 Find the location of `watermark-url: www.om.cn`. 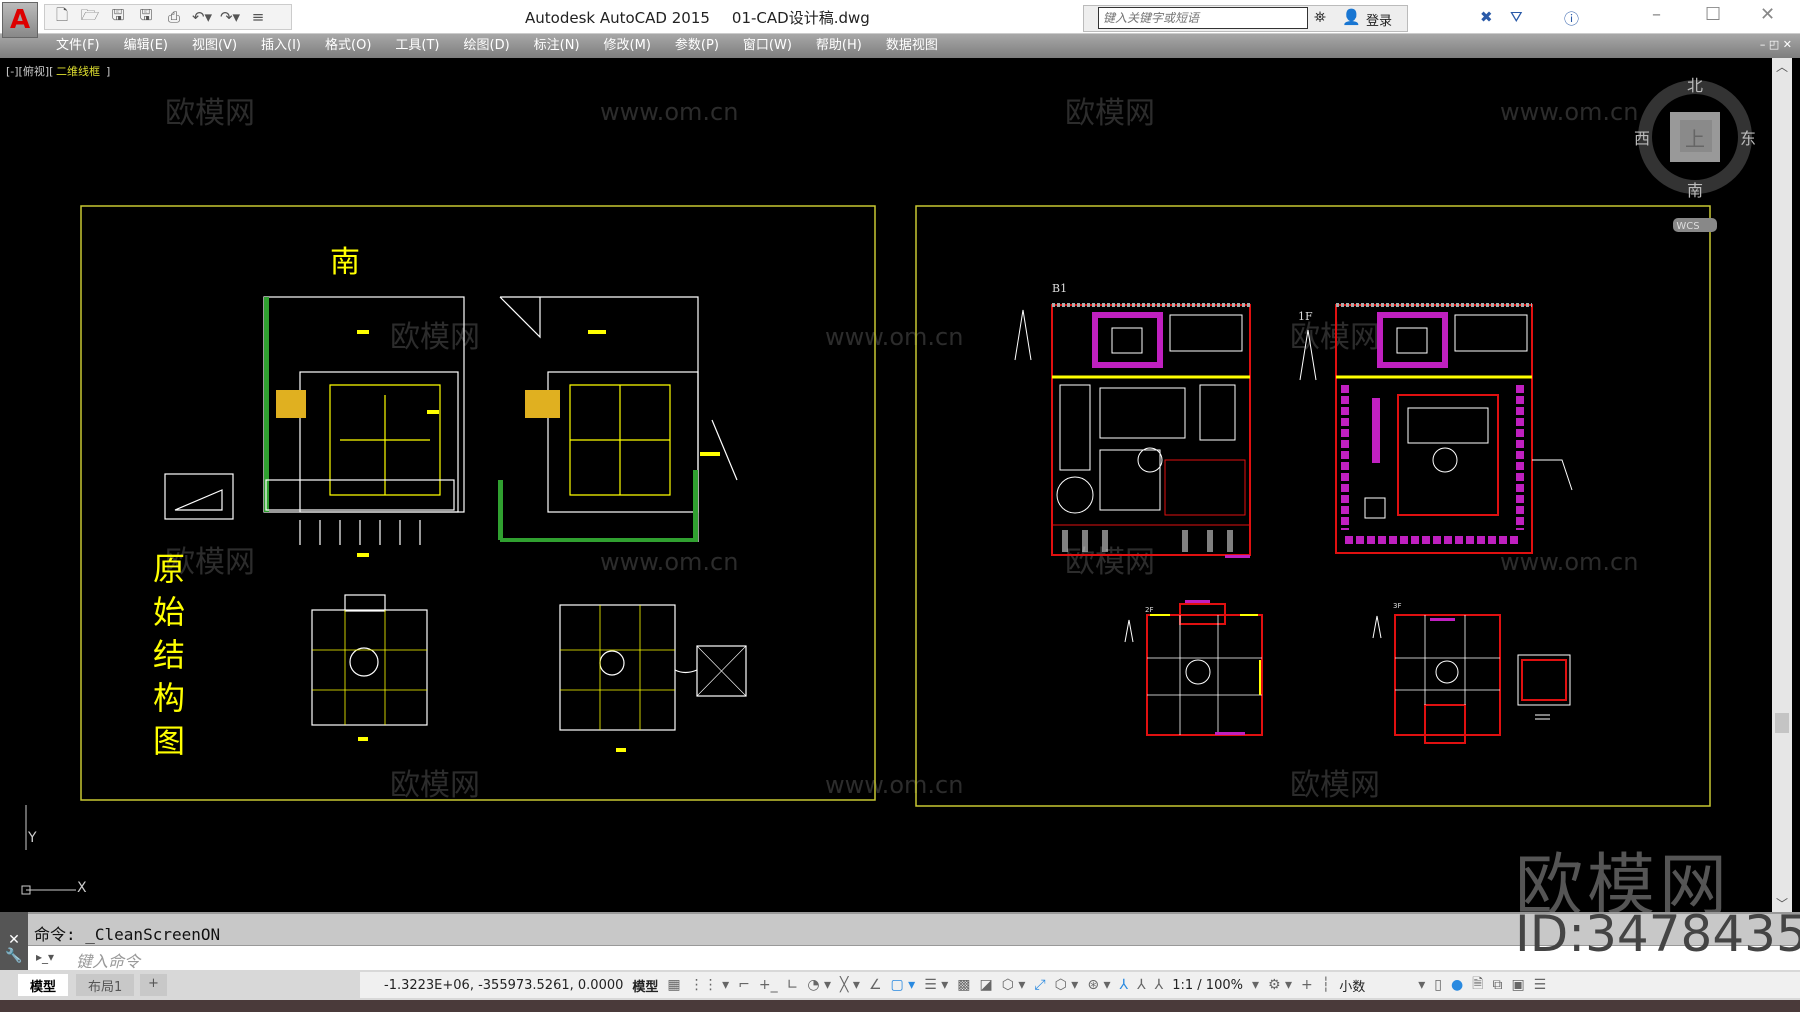

watermark-url: www.om.cn is located at coordinates (669, 562).